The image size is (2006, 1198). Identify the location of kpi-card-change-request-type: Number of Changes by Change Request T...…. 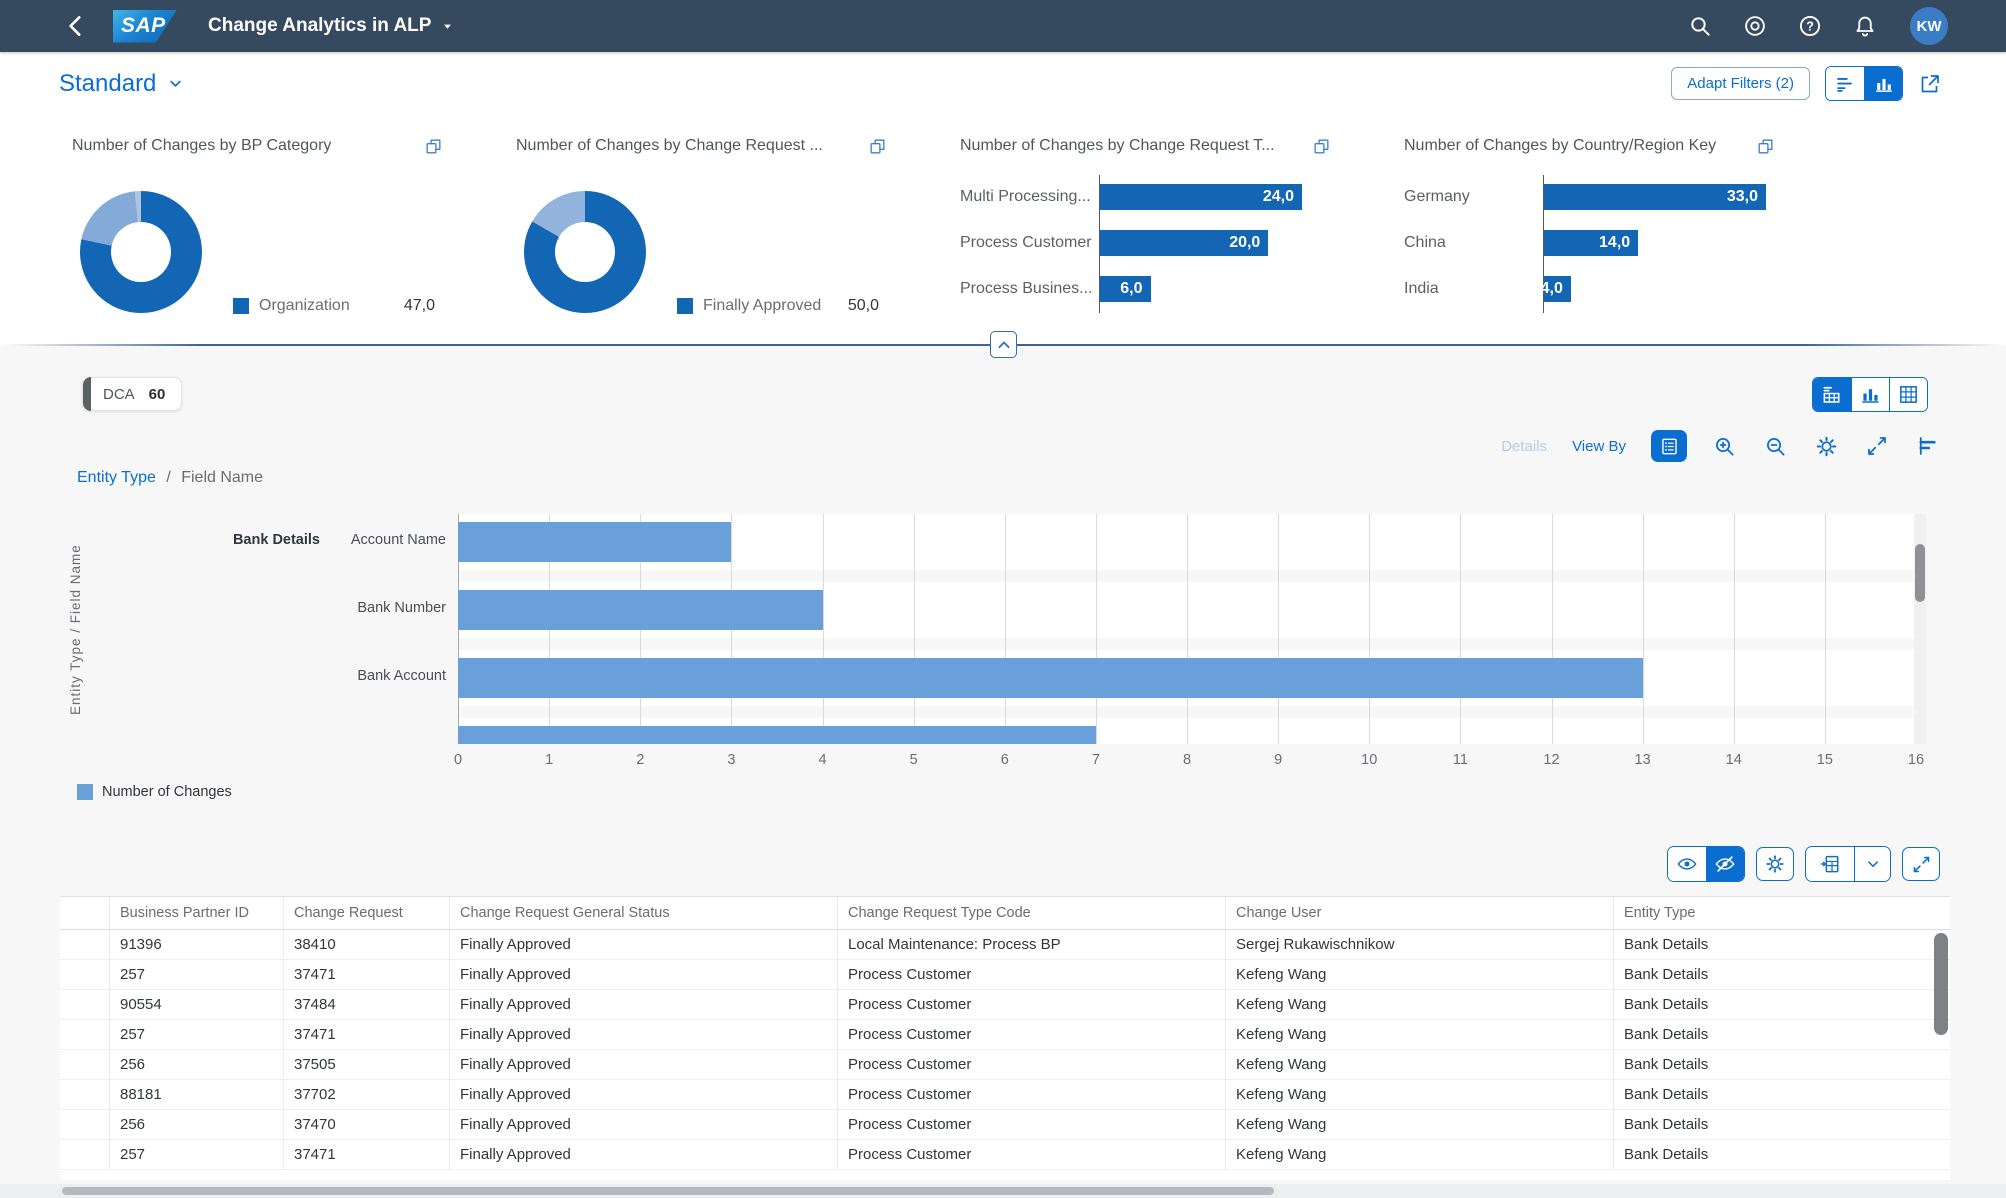
(1170, 229).